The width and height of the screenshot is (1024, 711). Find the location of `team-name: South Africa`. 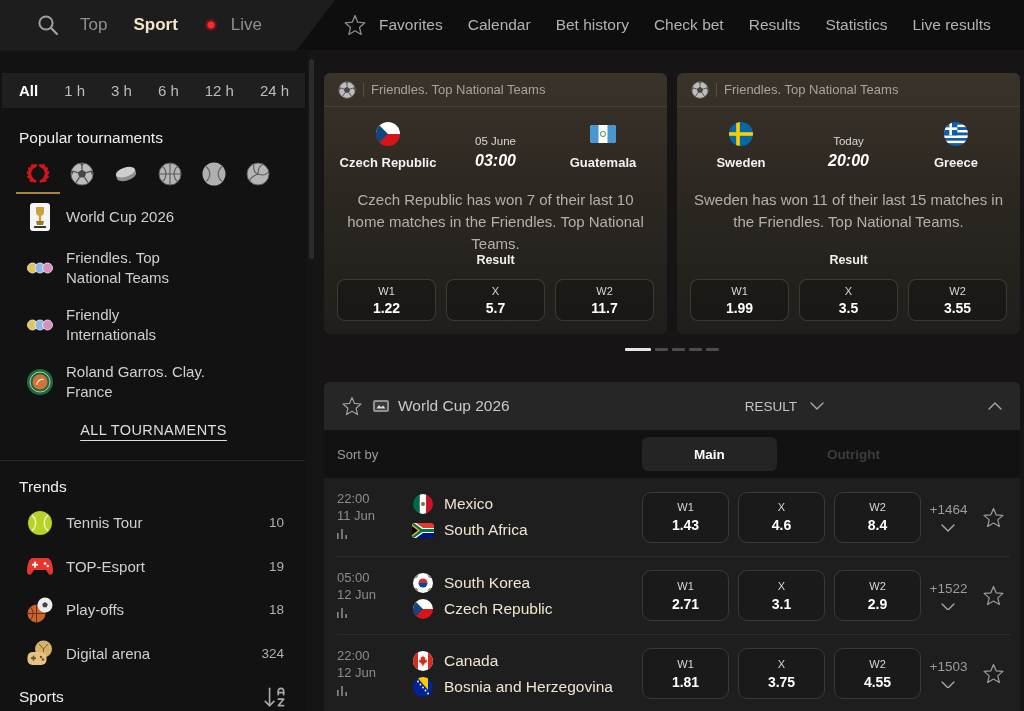

team-name: South Africa is located at coordinates (486, 530).